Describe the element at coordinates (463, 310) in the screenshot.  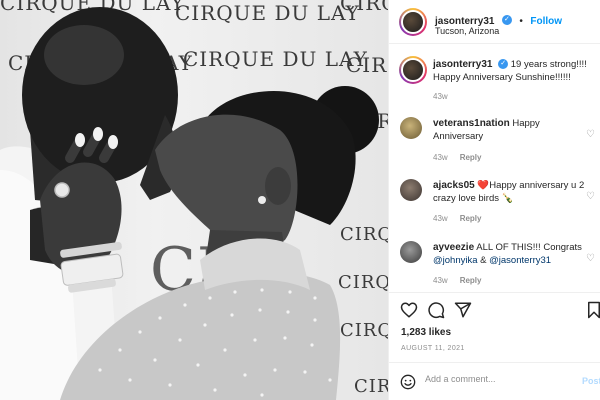
I see `share-icon` at that location.